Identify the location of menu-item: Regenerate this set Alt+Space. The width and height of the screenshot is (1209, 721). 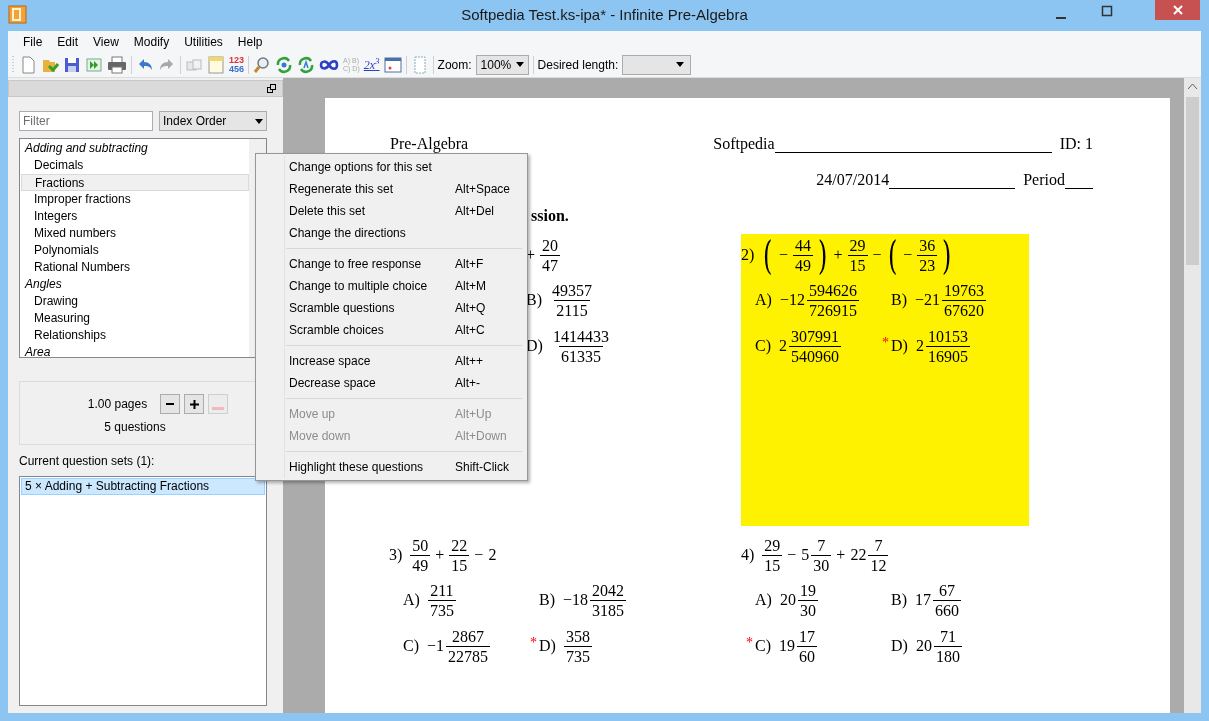
(391, 189).